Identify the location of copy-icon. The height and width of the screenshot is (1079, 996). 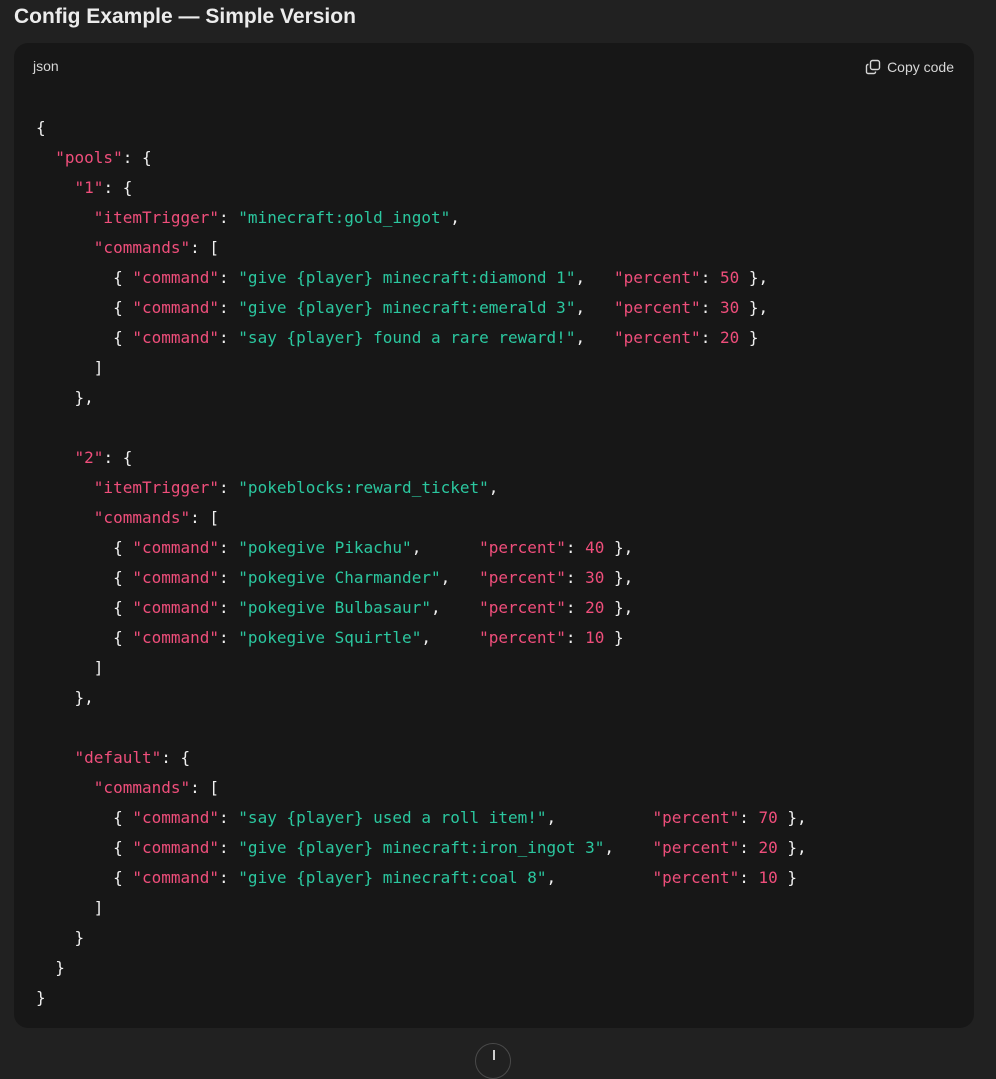
(873, 67).